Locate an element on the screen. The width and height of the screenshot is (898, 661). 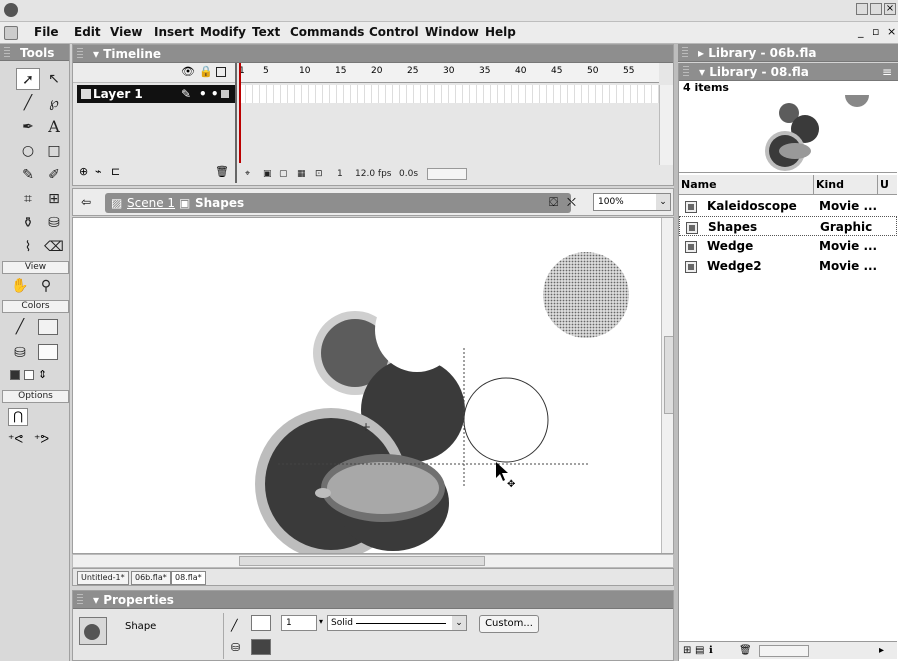
oval-tool-icon: ○ is located at coordinates (28, 151).